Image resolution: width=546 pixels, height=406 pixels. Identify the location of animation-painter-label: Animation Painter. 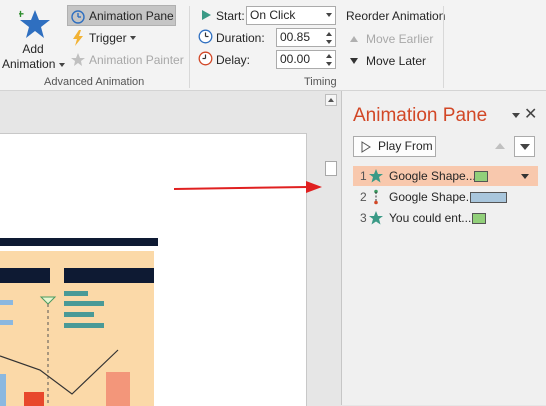
(136, 60).